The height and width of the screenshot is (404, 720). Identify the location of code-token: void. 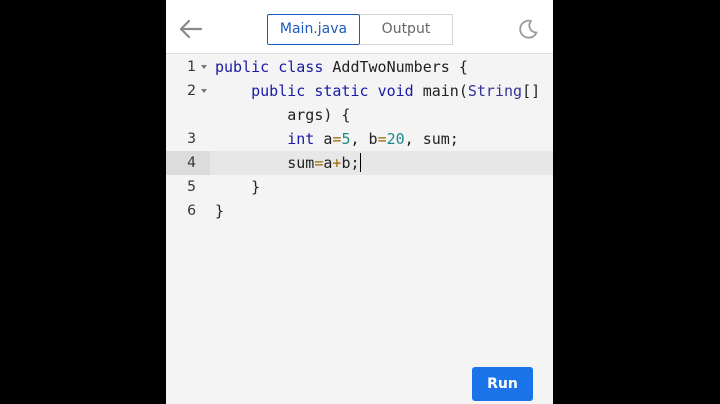
(395, 91).